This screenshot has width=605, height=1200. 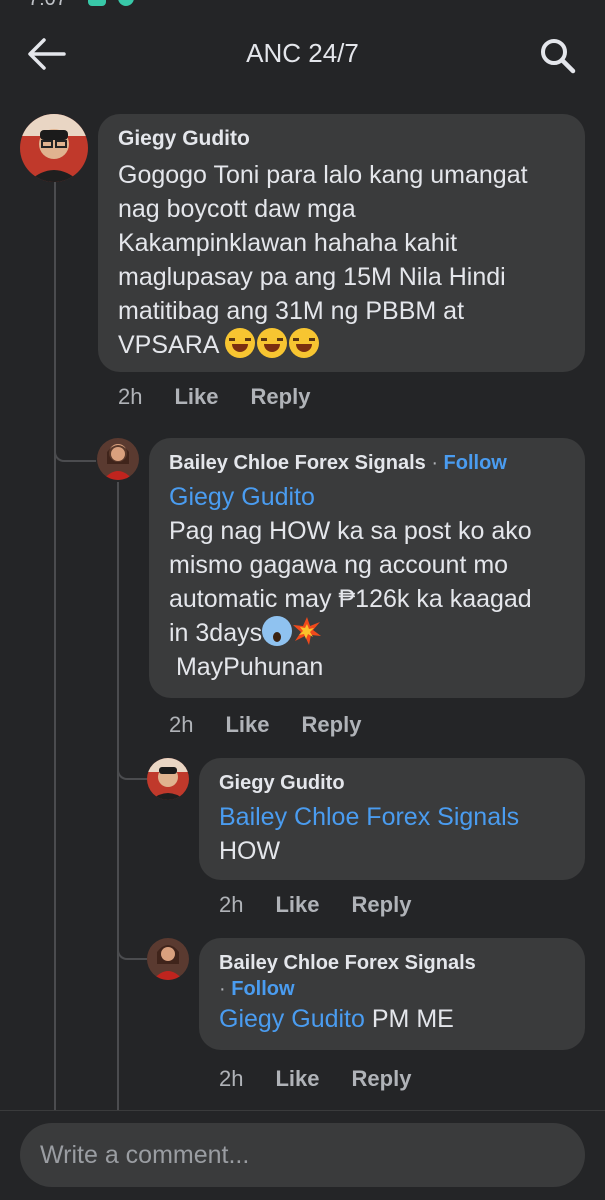 I want to click on signal-icon, so click(x=530, y=2).